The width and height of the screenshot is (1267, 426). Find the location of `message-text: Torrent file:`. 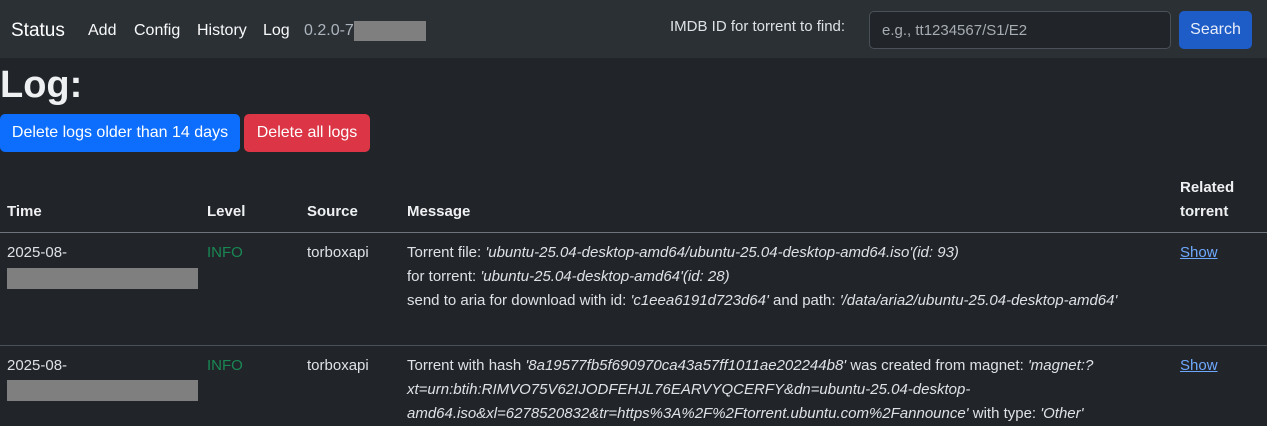

message-text: Torrent file: is located at coordinates (446, 252).